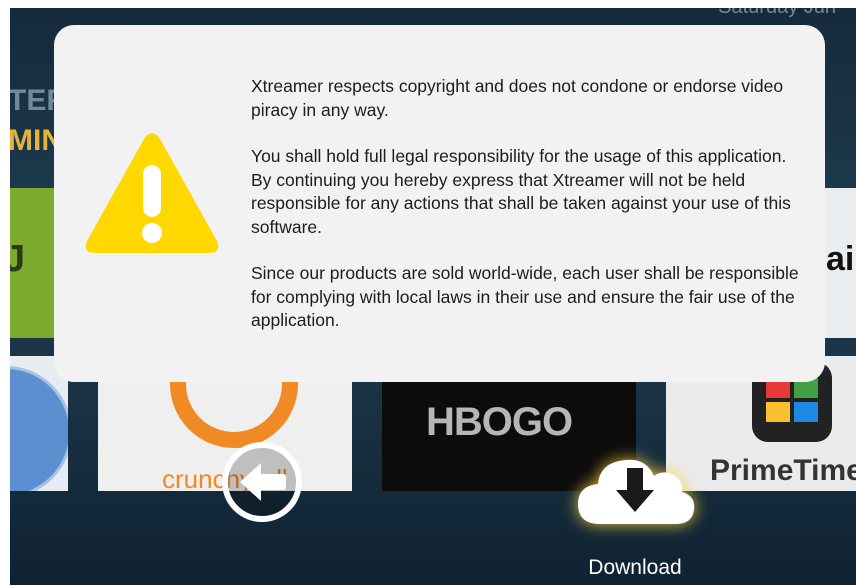  Describe the element at coordinates (18, 259) in the screenshot. I see `tile-label: J` at that location.